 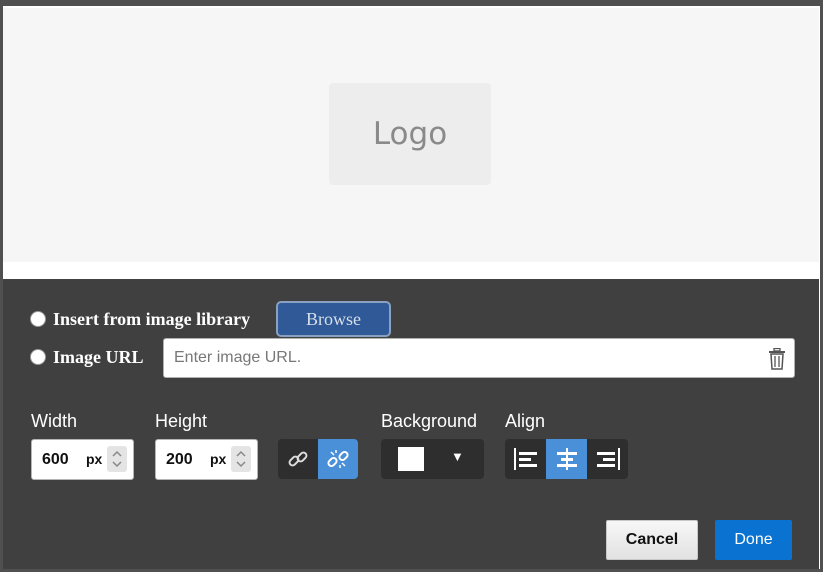 I want to click on height-stepper: 200 px, so click(x=206, y=459).